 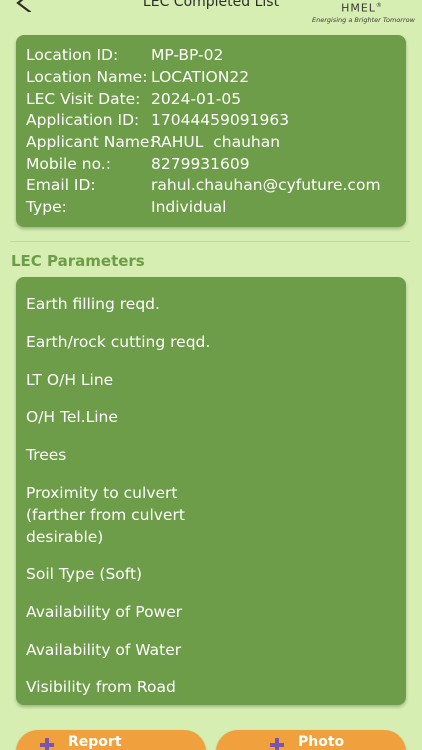 I want to click on detail-label: LEC Visit Date:, so click(x=83, y=99).